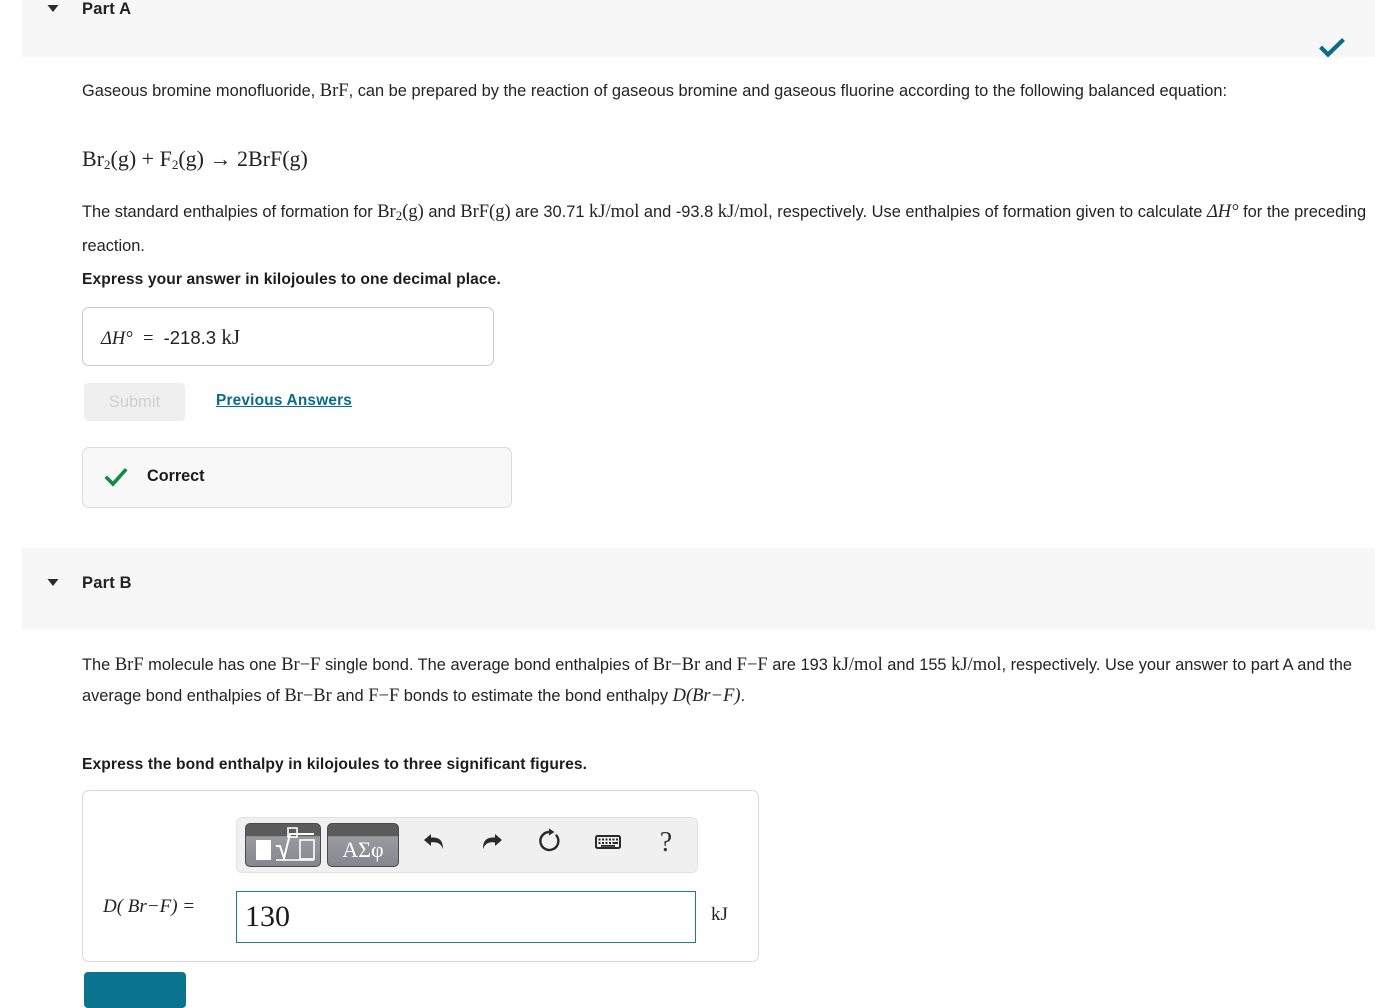 The width and height of the screenshot is (1393, 1008). What do you see at coordinates (492, 843) in the screenshot?
I see `redo-arrow-icon` at bounding box center [492, 843].